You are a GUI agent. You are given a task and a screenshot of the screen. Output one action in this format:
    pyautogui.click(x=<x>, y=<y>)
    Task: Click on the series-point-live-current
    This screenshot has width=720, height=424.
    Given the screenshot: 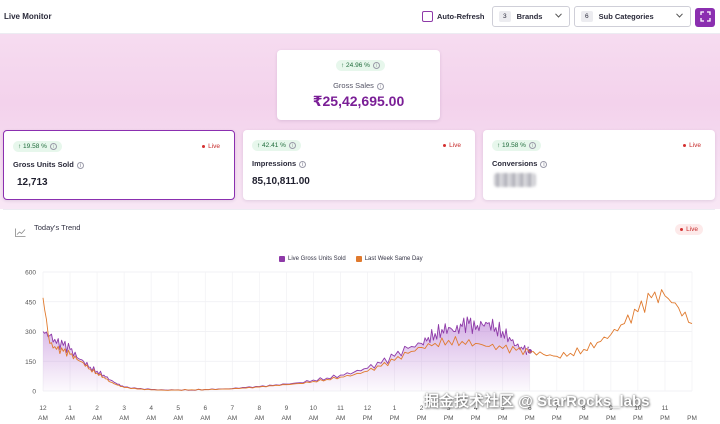 What is the action you would take?
    pyautogui.click(x=530, y=351)
    